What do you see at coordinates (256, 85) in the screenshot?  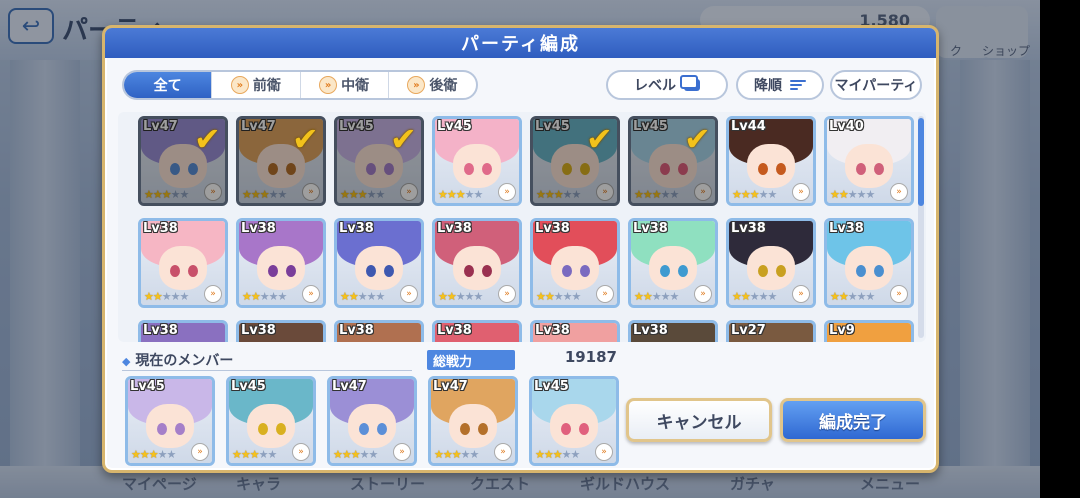 I see `tab-front: » 前衛` at bounding box center [256, 85].